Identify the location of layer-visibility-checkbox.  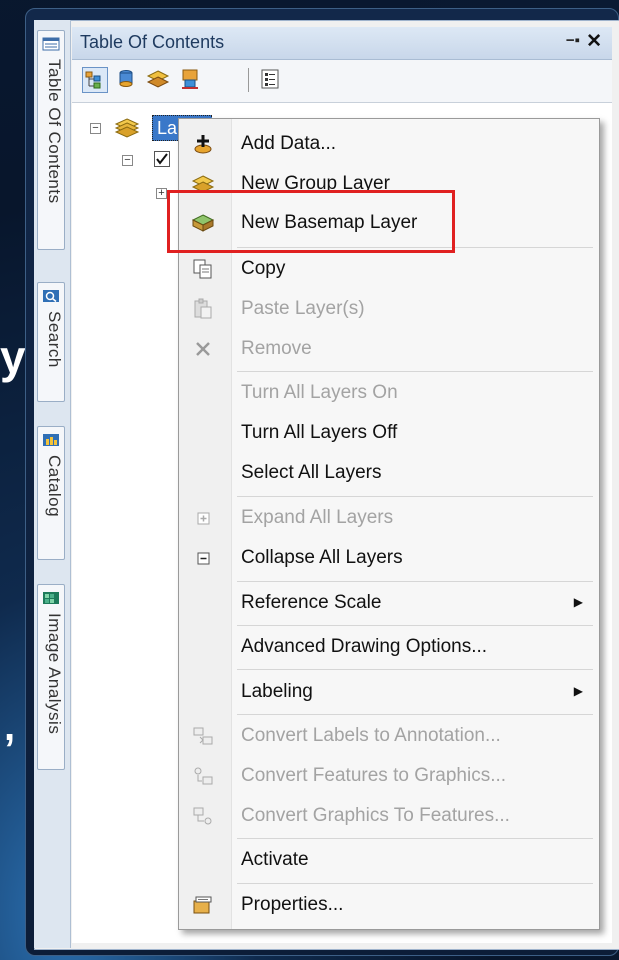
(162, 159).